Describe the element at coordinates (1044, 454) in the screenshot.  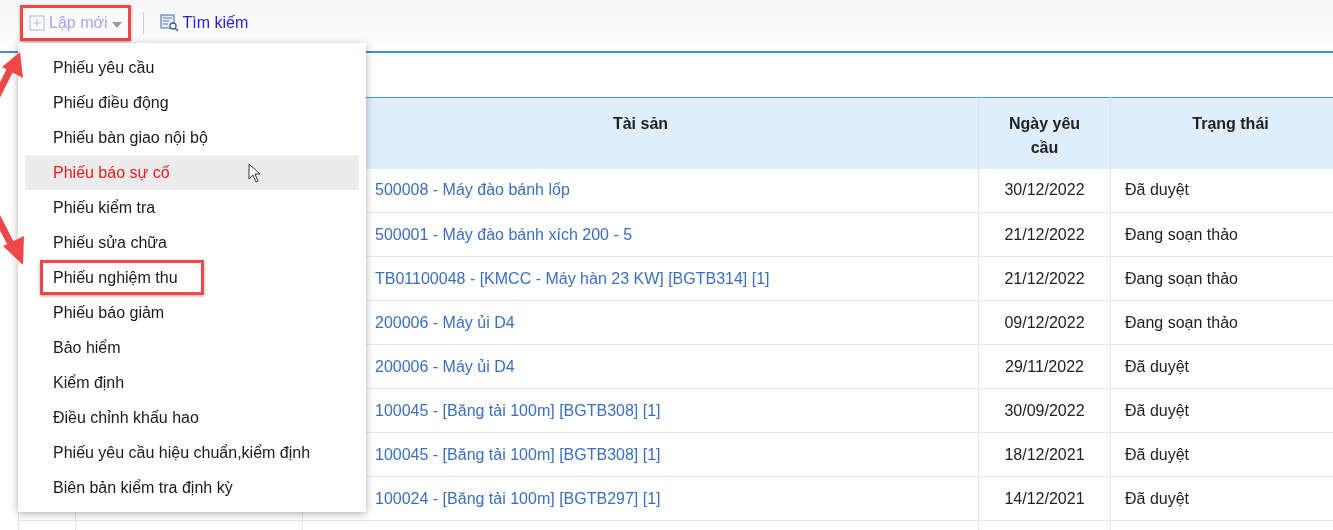
I see `table-cell: 18/12/2021` at that location.